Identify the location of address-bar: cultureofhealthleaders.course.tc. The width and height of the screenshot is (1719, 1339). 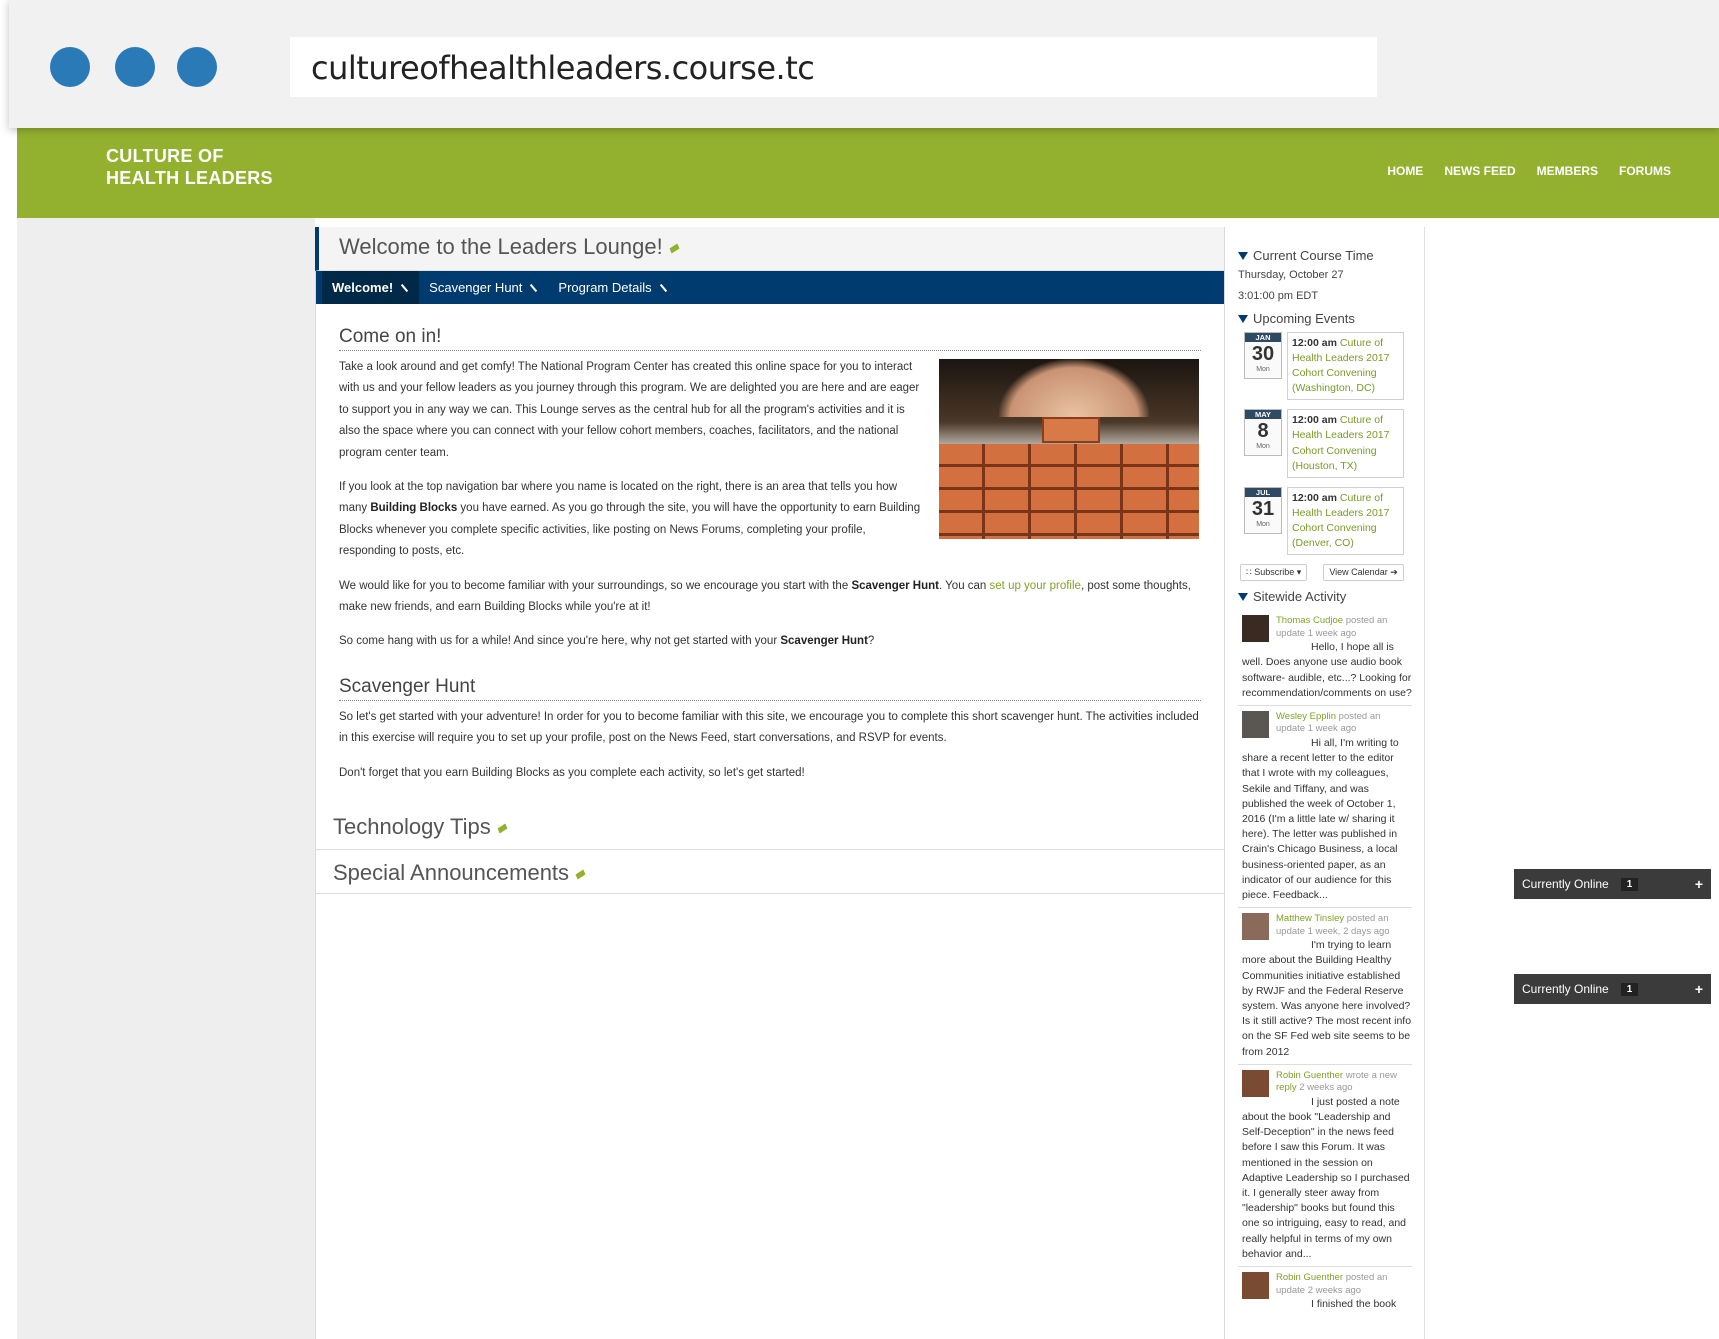
(833, 67).